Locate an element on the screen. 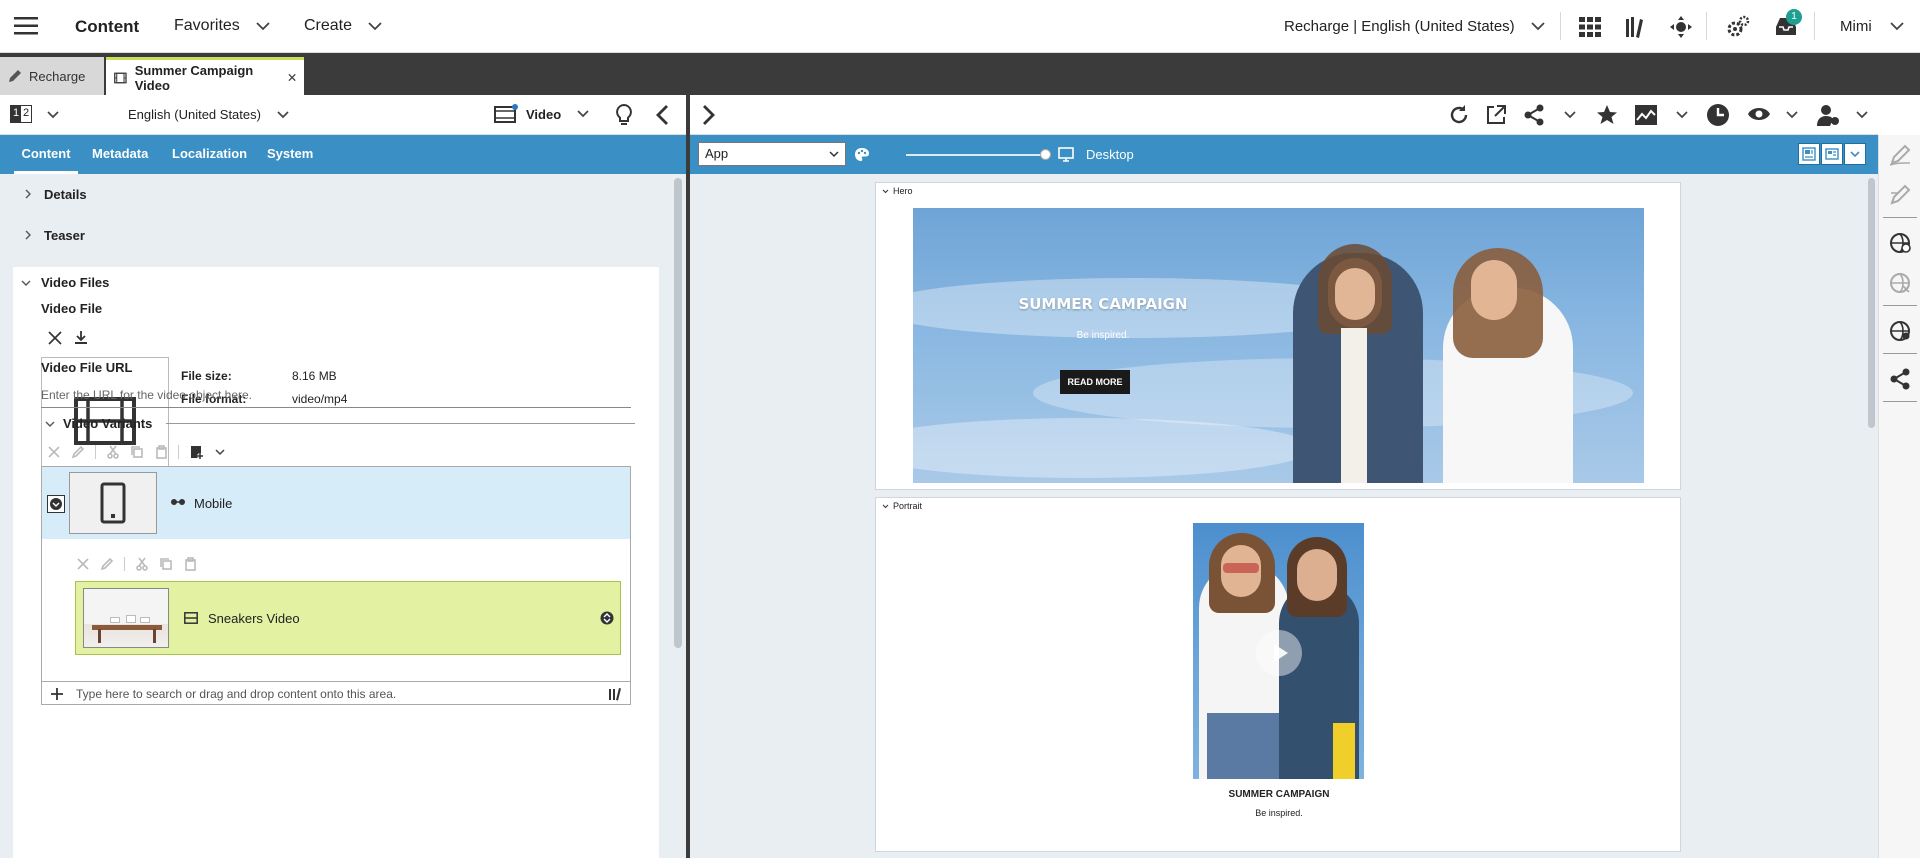  portrait-video-image is located at coordinates (1278, 651).